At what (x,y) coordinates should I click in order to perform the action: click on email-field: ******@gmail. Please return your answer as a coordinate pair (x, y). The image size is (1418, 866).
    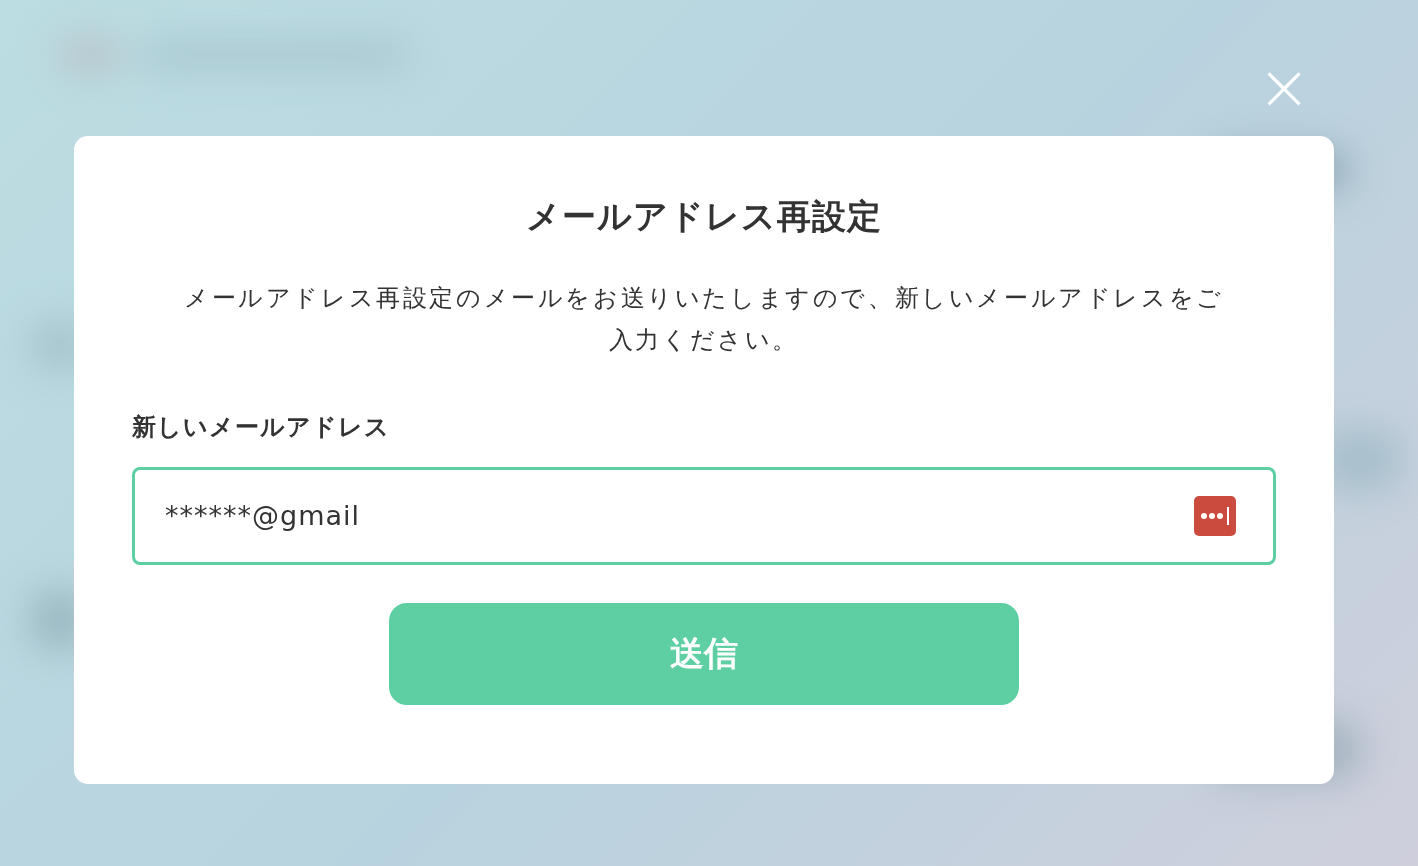
    Looking at the image, I should click on (704, 515).